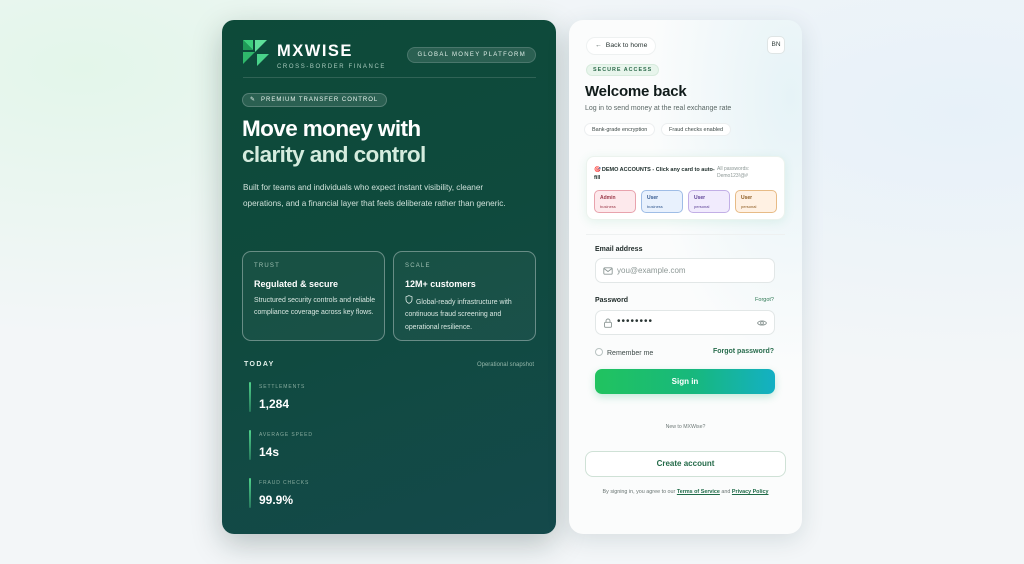  Describe the element at coordinates (259, 364) in the screenshot. I see `today-label: TODAY` at that location.